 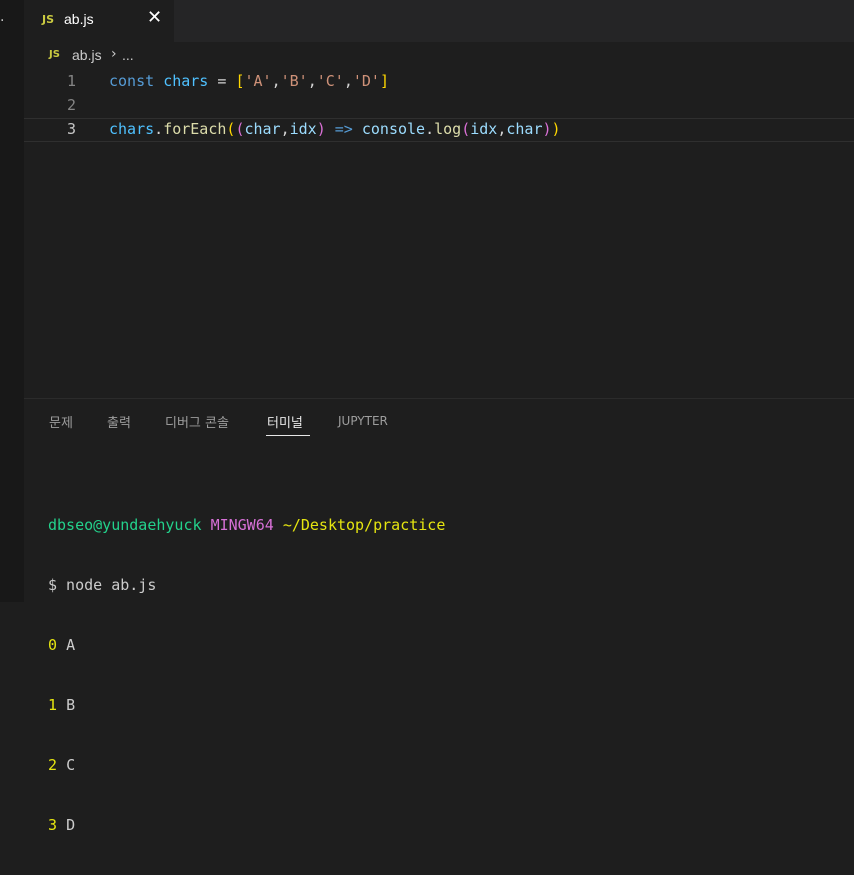 I want to click on more-icon: ·, so click(x=2, y=21).